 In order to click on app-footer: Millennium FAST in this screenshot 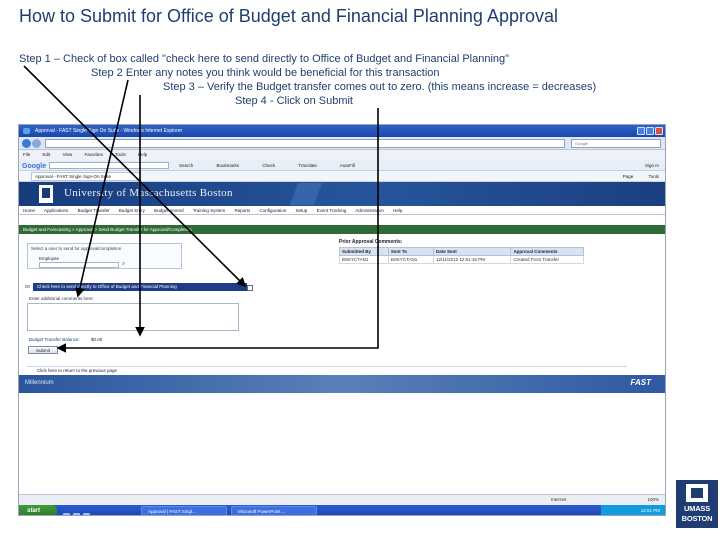, I will do `click(342, 384)`.